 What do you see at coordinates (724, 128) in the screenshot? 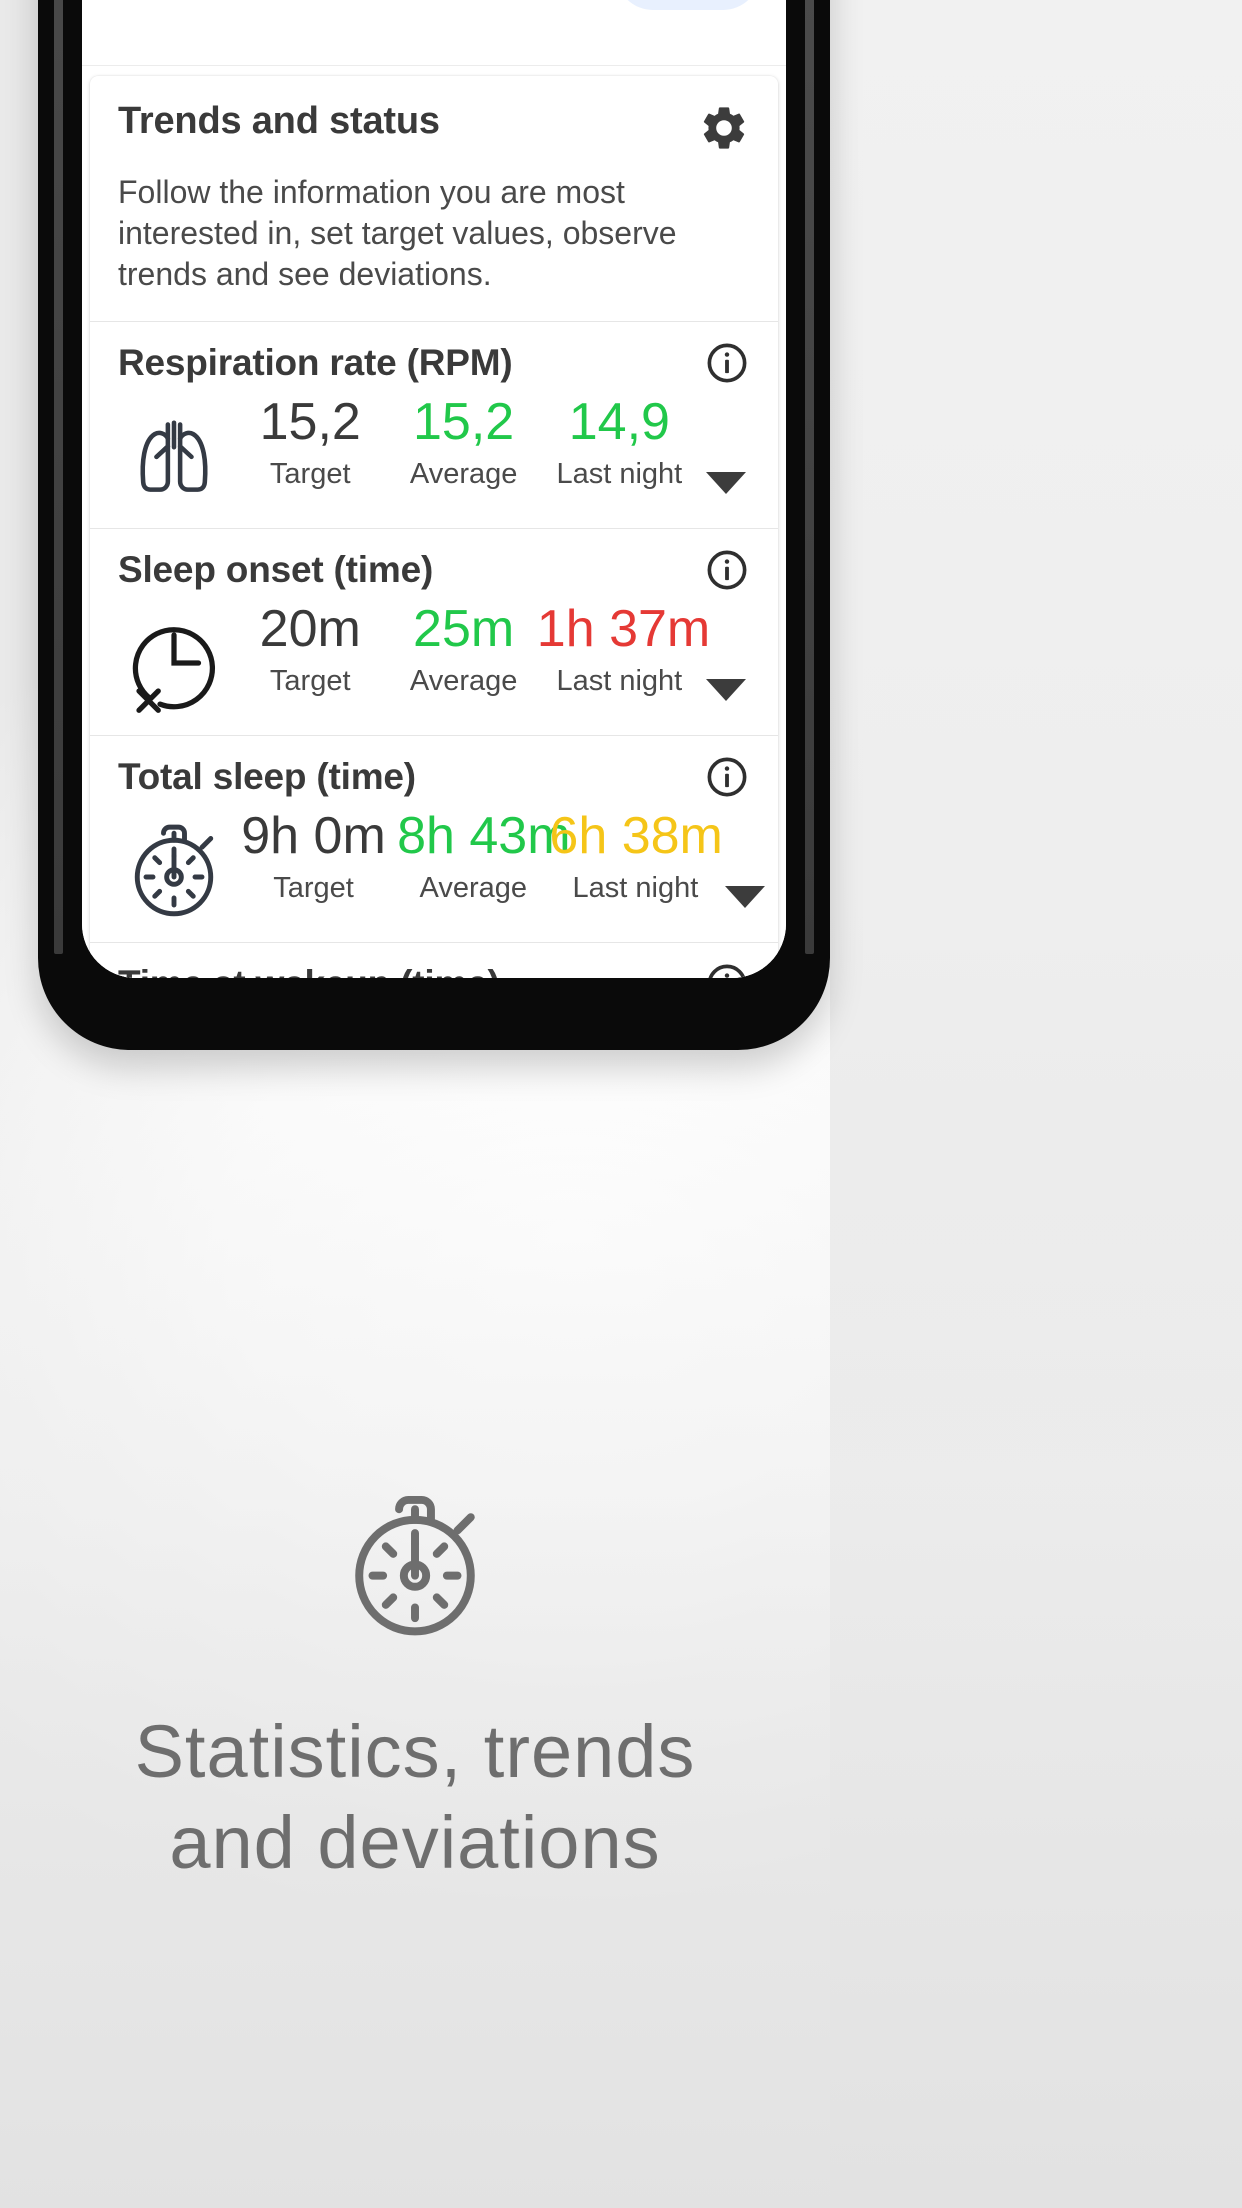
I see `gear-icon` at bounding box center [724, 128].